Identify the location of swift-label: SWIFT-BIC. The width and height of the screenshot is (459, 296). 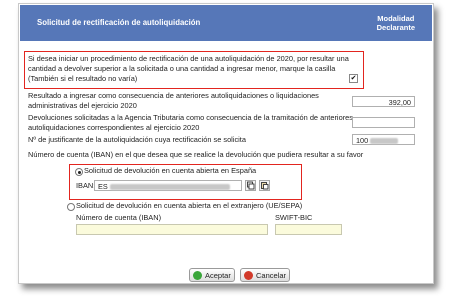
(294, 217).